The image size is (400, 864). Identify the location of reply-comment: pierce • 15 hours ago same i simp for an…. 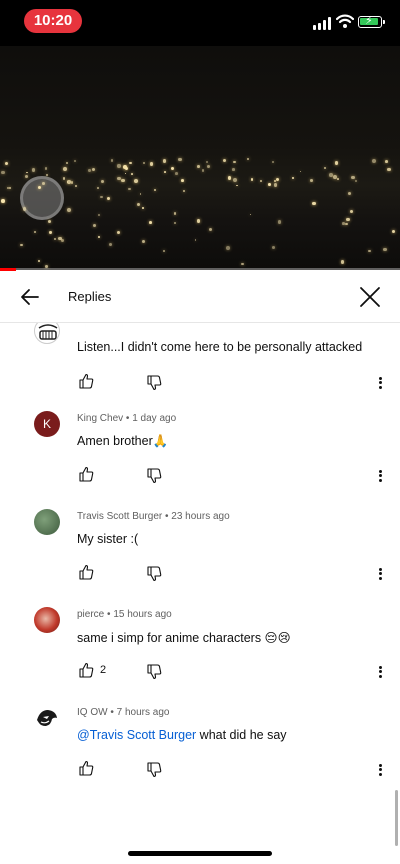
(200, 646).